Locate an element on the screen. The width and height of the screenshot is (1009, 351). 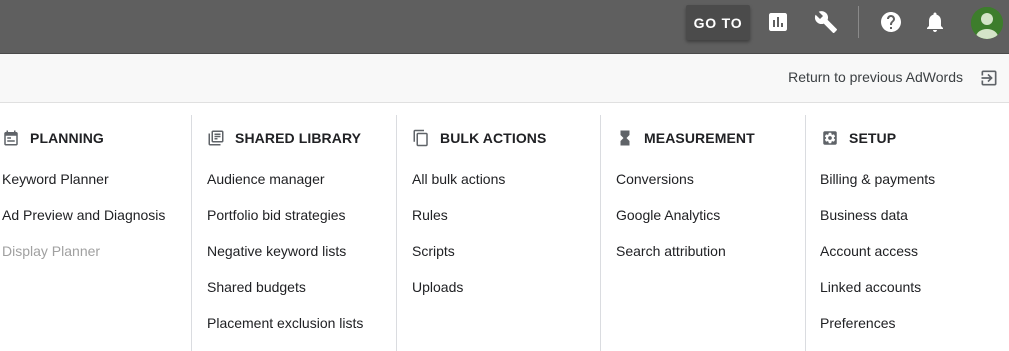
column-heading: PLANNING is located at coordinates (53, 138).